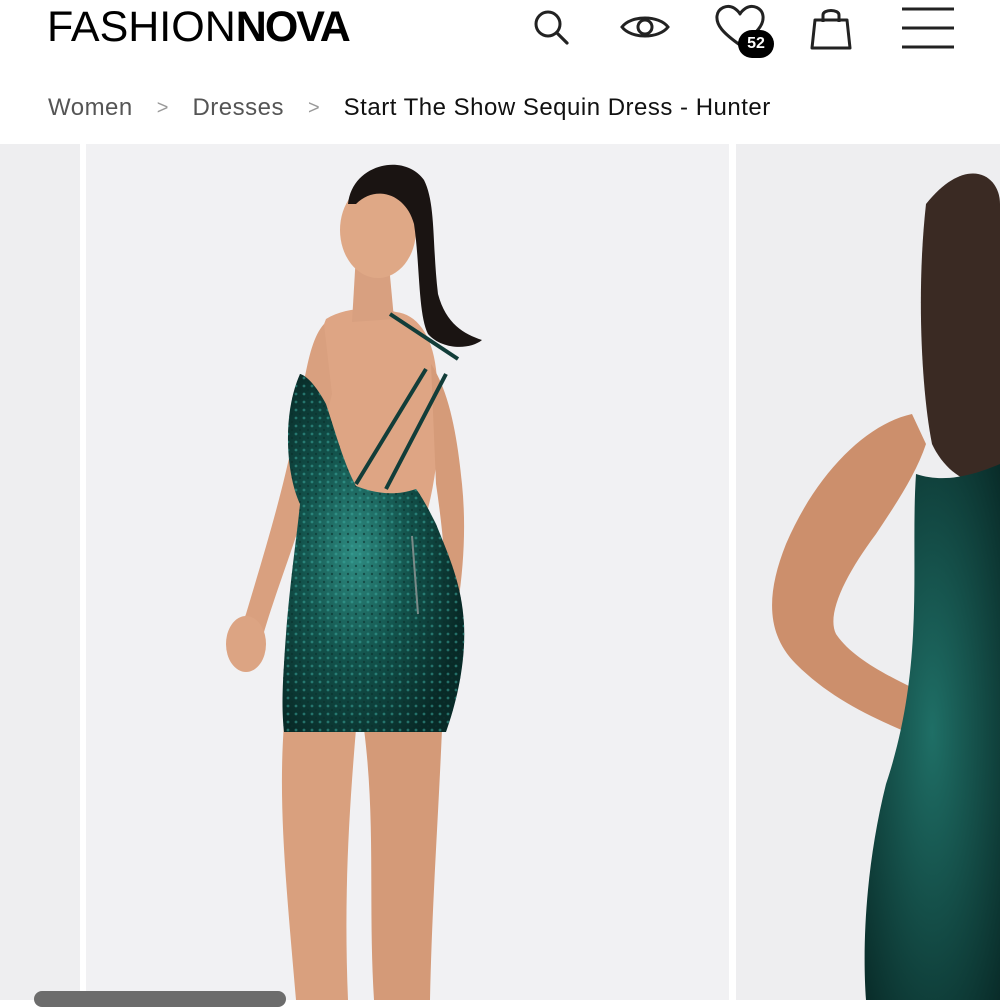  What do you see at coordinates (831, 27) in the screenshot?
I see `shopping-bag-icon` at bounding box center [831, 27].